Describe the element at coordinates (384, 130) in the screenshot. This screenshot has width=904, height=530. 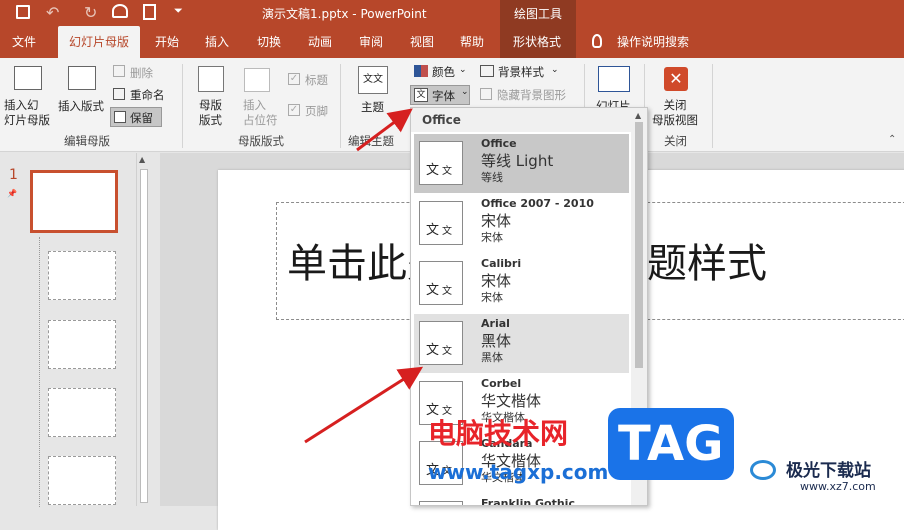
I see `arrow-to-fonts` at that location.